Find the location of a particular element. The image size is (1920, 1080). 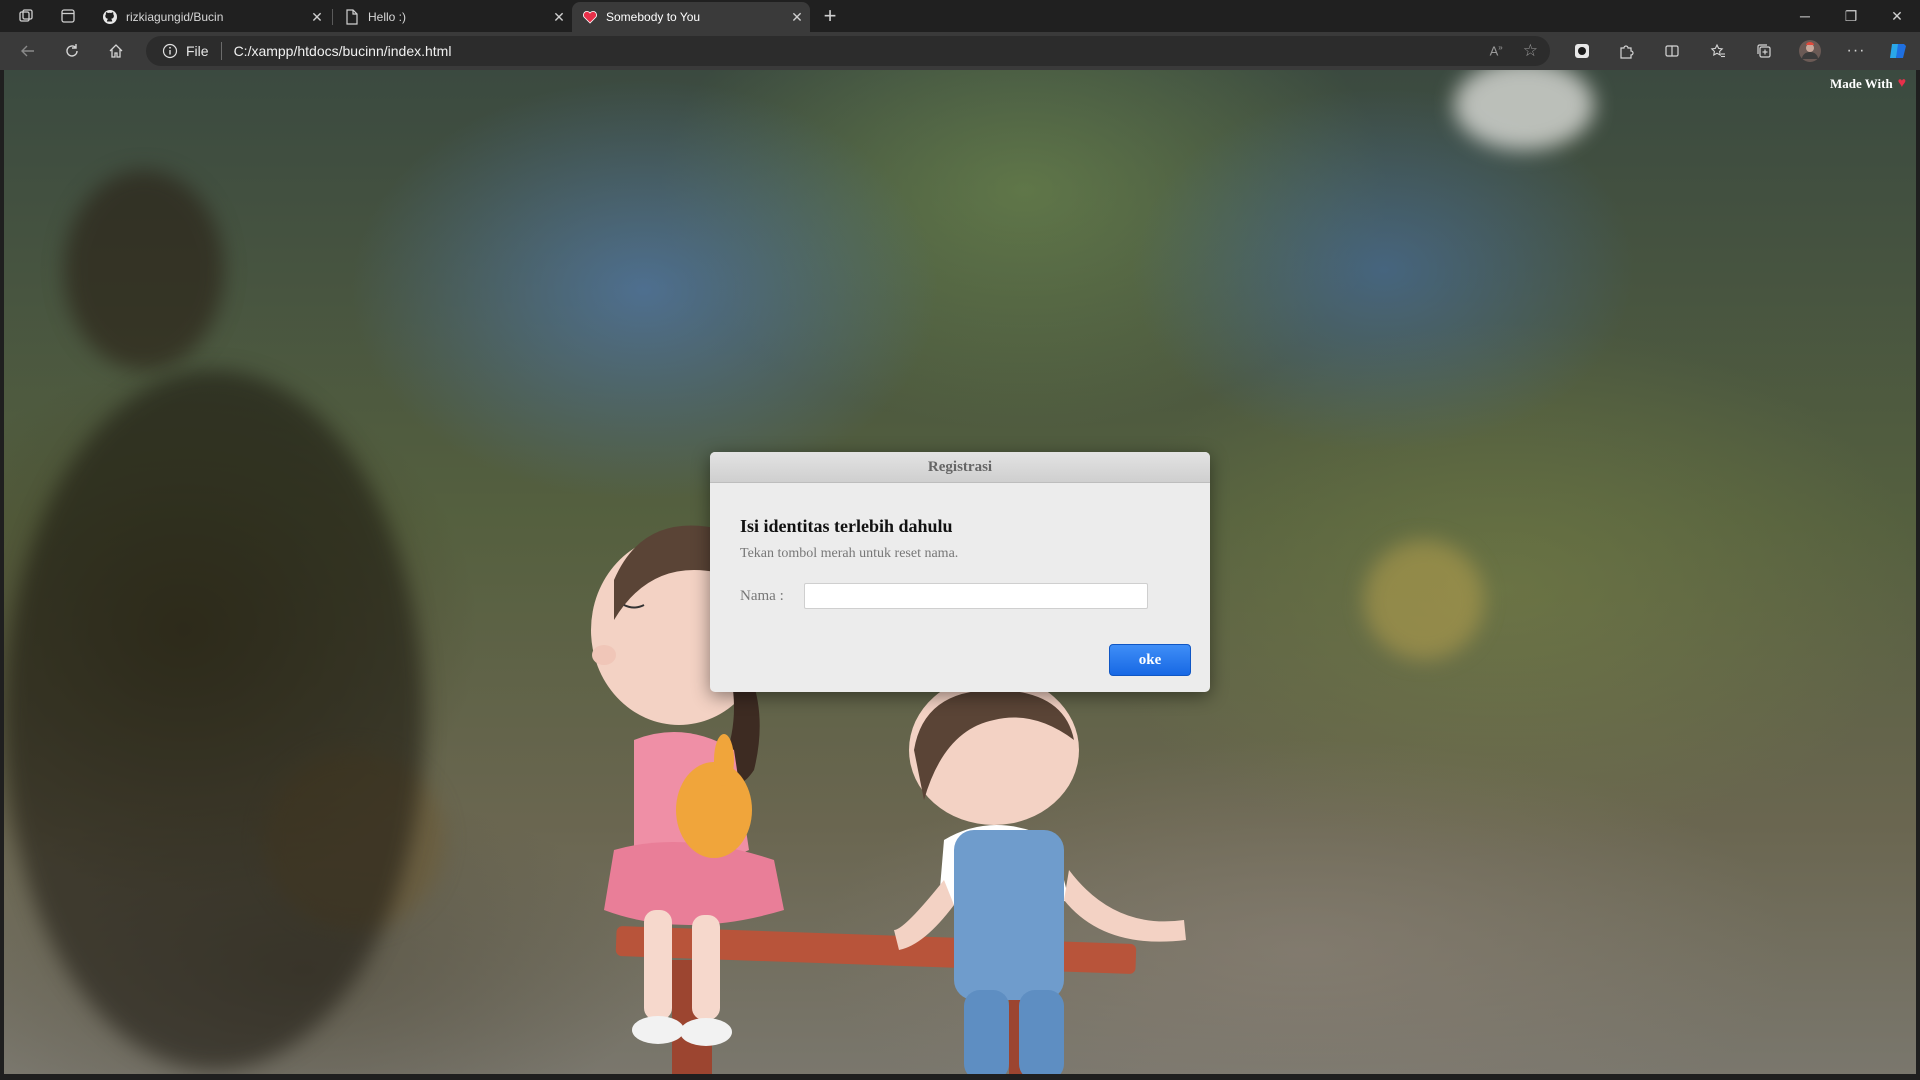

dialog-title: Isi identitas terlebih dahulu is located at coordinates (846, 526).